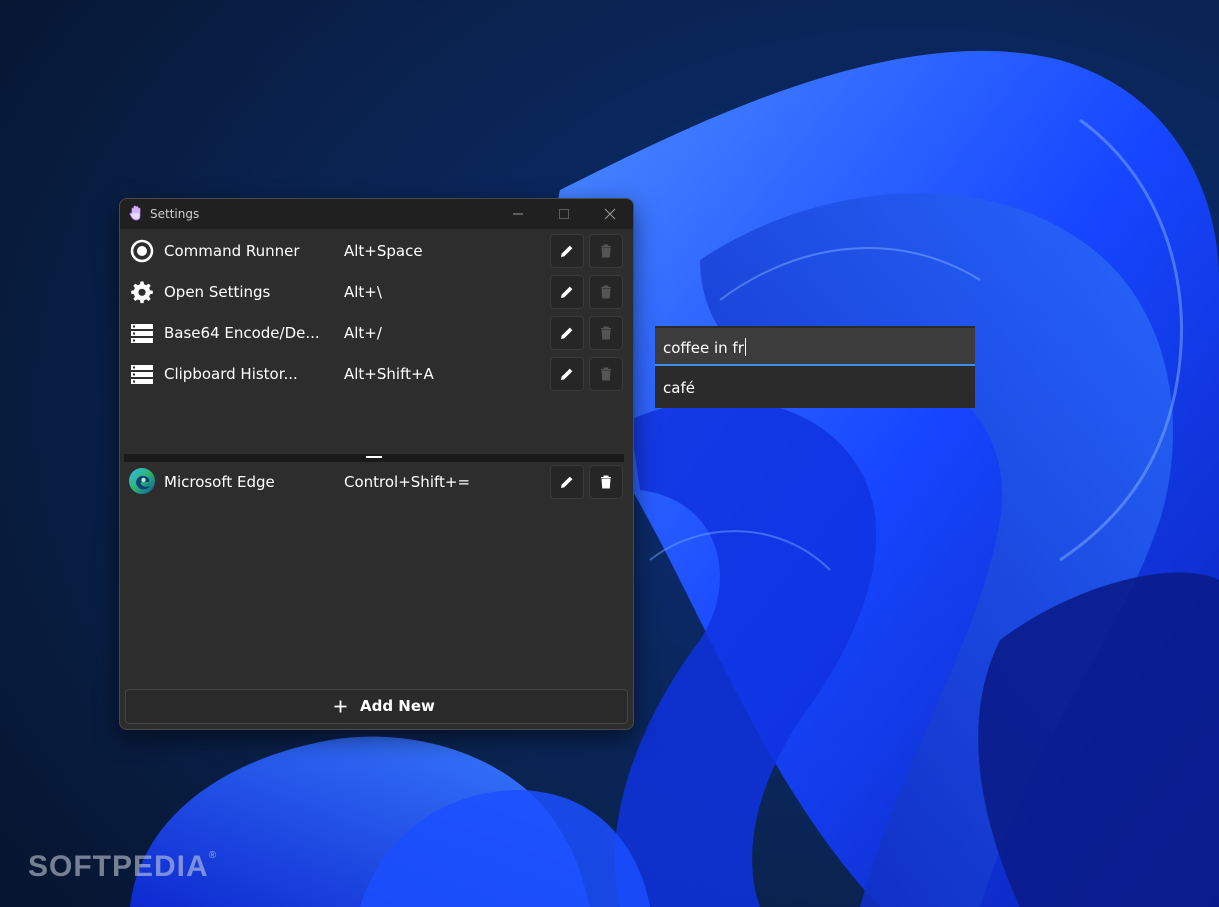 The image size is (1219, 907). What do you see at coordinates (383, 251) in the screenshot?
I see `binding-shortcut: Alt+Space` at bounding box center [383, 251].